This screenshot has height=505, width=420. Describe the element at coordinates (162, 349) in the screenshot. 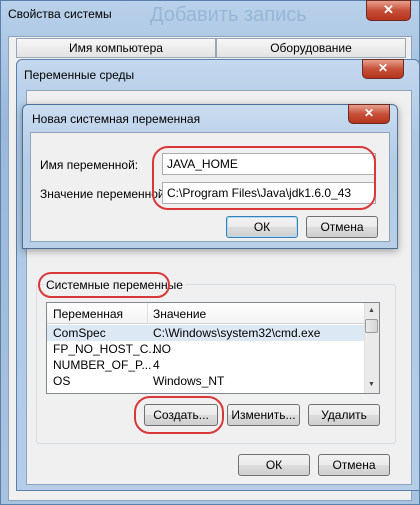

I see `row-value: NO` at that location.